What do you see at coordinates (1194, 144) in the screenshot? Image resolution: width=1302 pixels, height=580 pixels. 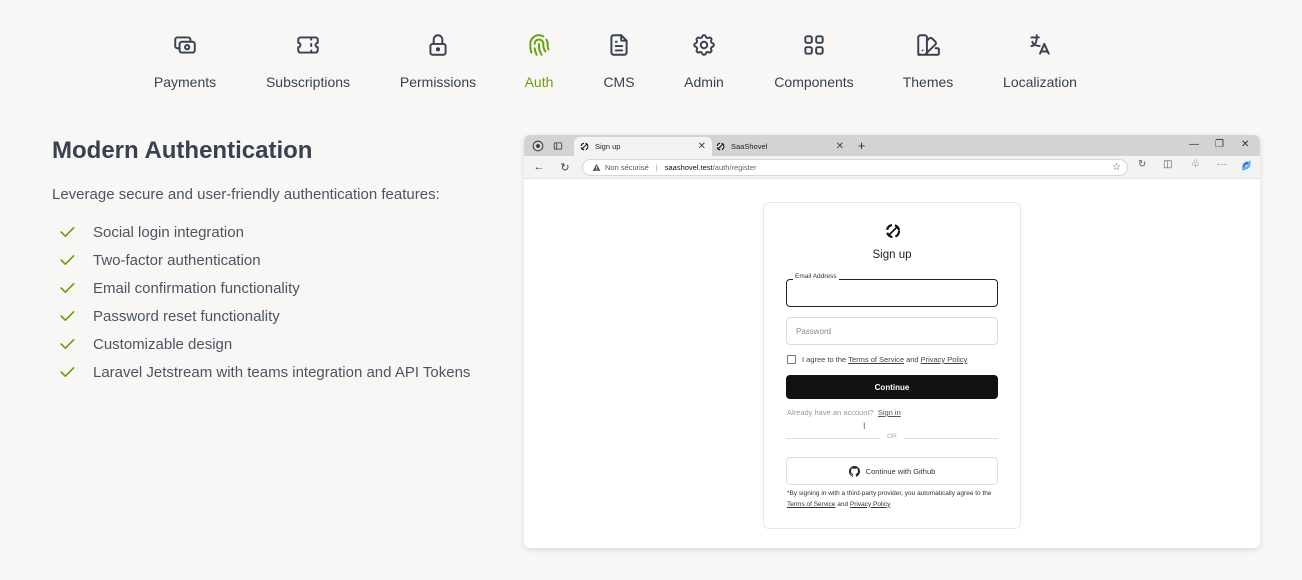 I see `minimize-icon: —` at bounding box center [1194, 144].